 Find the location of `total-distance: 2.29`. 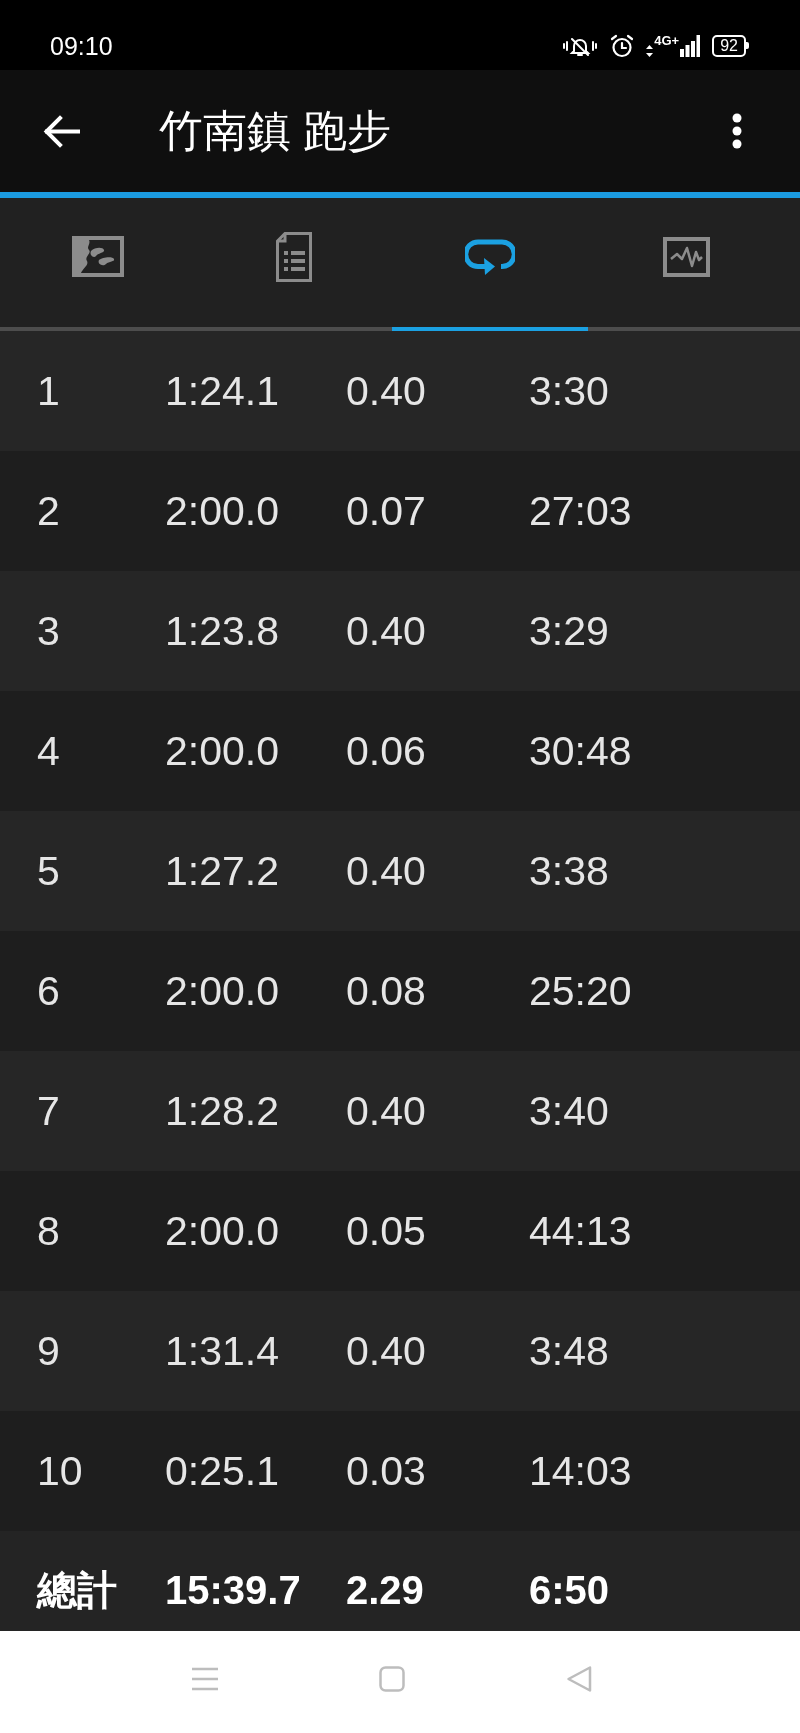

total-distance: 2.29 is located at coordinates (385, 1590).